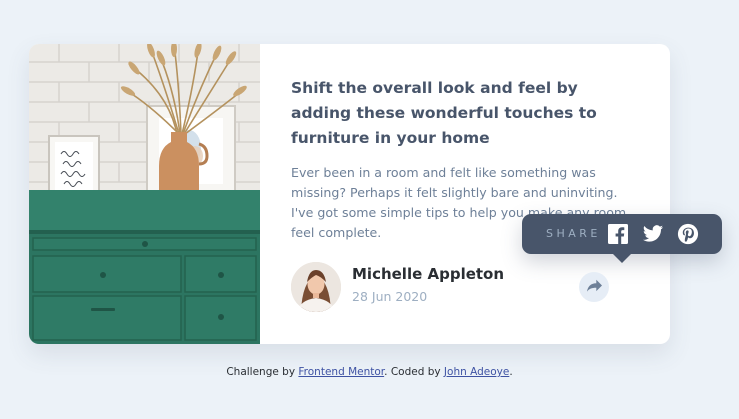 This screenshot has width=739, height=419. Describe the element at coordinates (618, 234) in the screenshot. I see `facebook-icon` at that location.